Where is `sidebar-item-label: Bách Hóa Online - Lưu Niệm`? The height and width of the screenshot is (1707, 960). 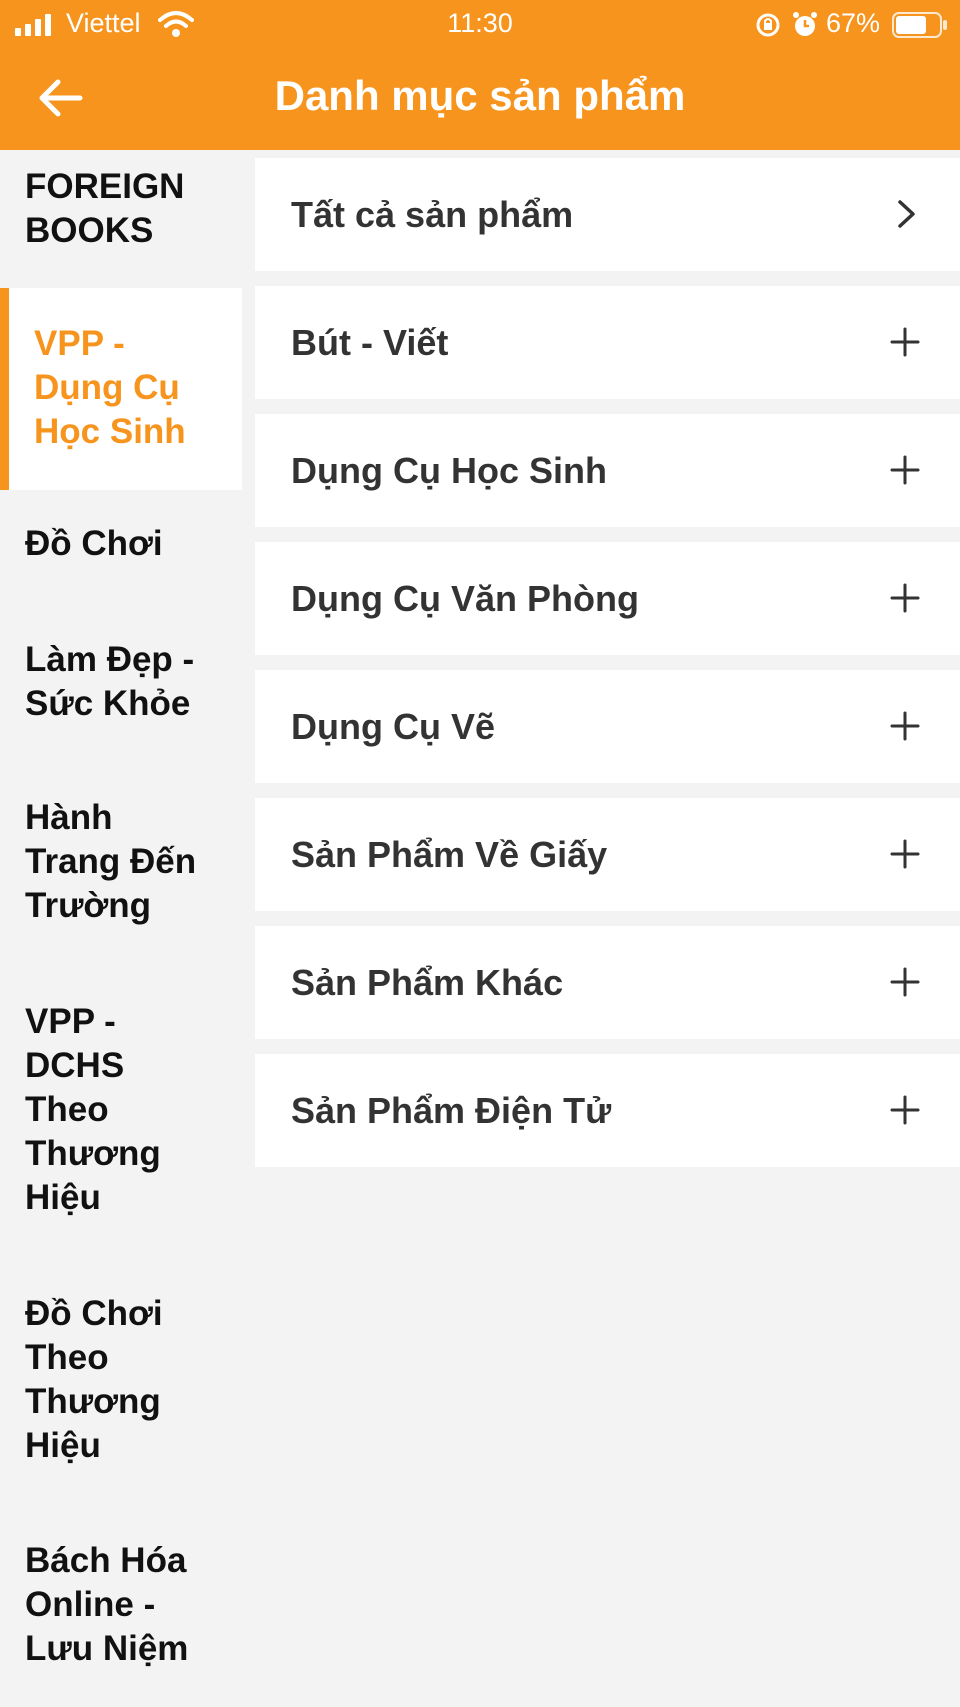 sidebar-item-label: Bách Hóa Online - Lưu Niệm is located at coordinates (107, 1604).